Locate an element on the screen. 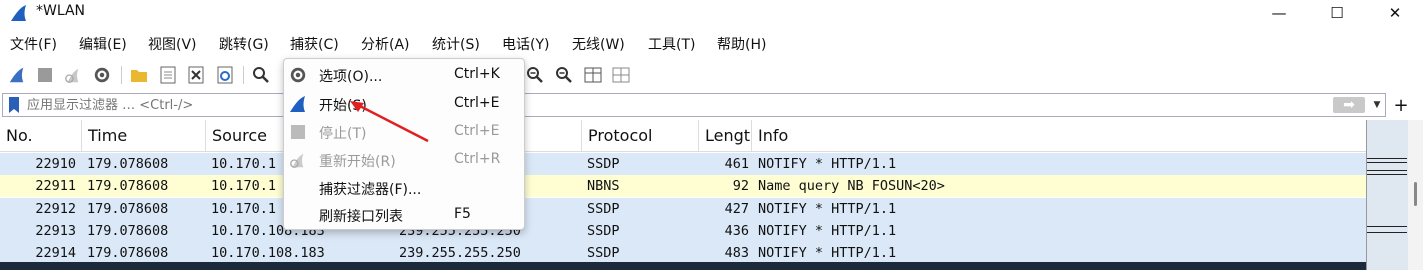 The image size is (1423, 270). packet-cell-no: 22914 is located at coordinates (55, 253).